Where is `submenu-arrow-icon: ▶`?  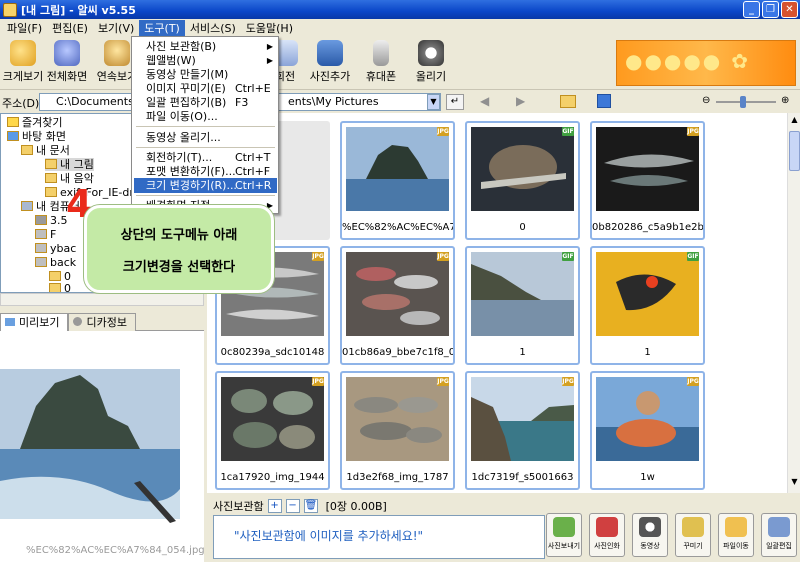 submenu-arrow-icon: ▶ is located at coordinates (269, 46).